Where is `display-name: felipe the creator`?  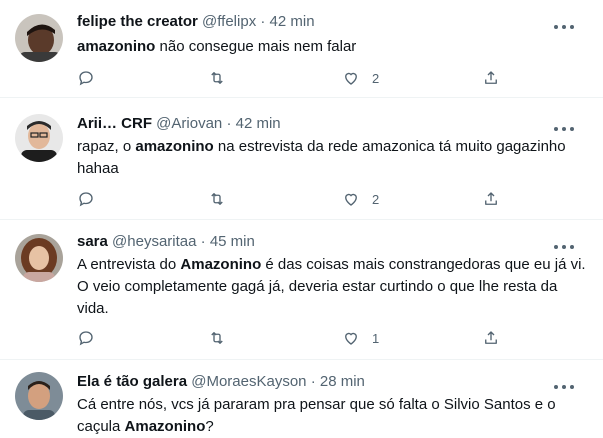
display-name: felipe the creator is located at coordinates (137, 21).